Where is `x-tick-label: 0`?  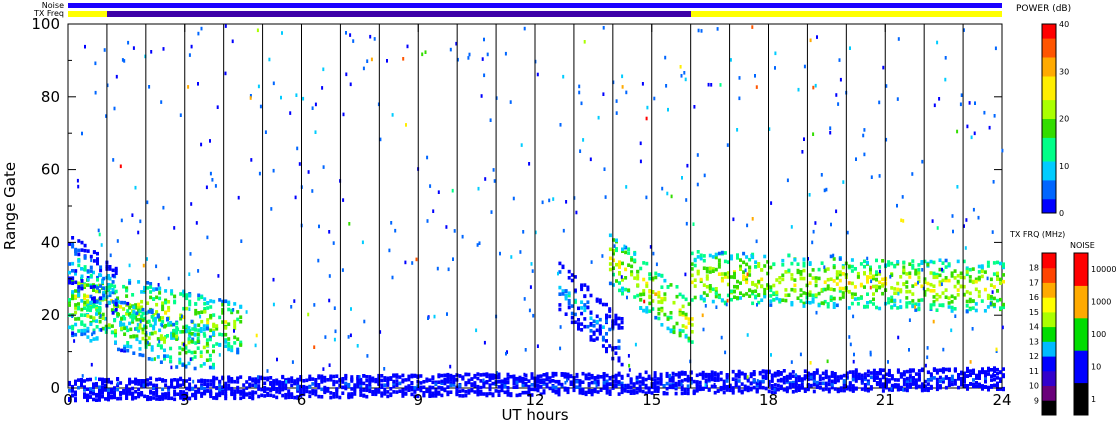 x-tick-label: 0 is located at coordinates (68, 400).